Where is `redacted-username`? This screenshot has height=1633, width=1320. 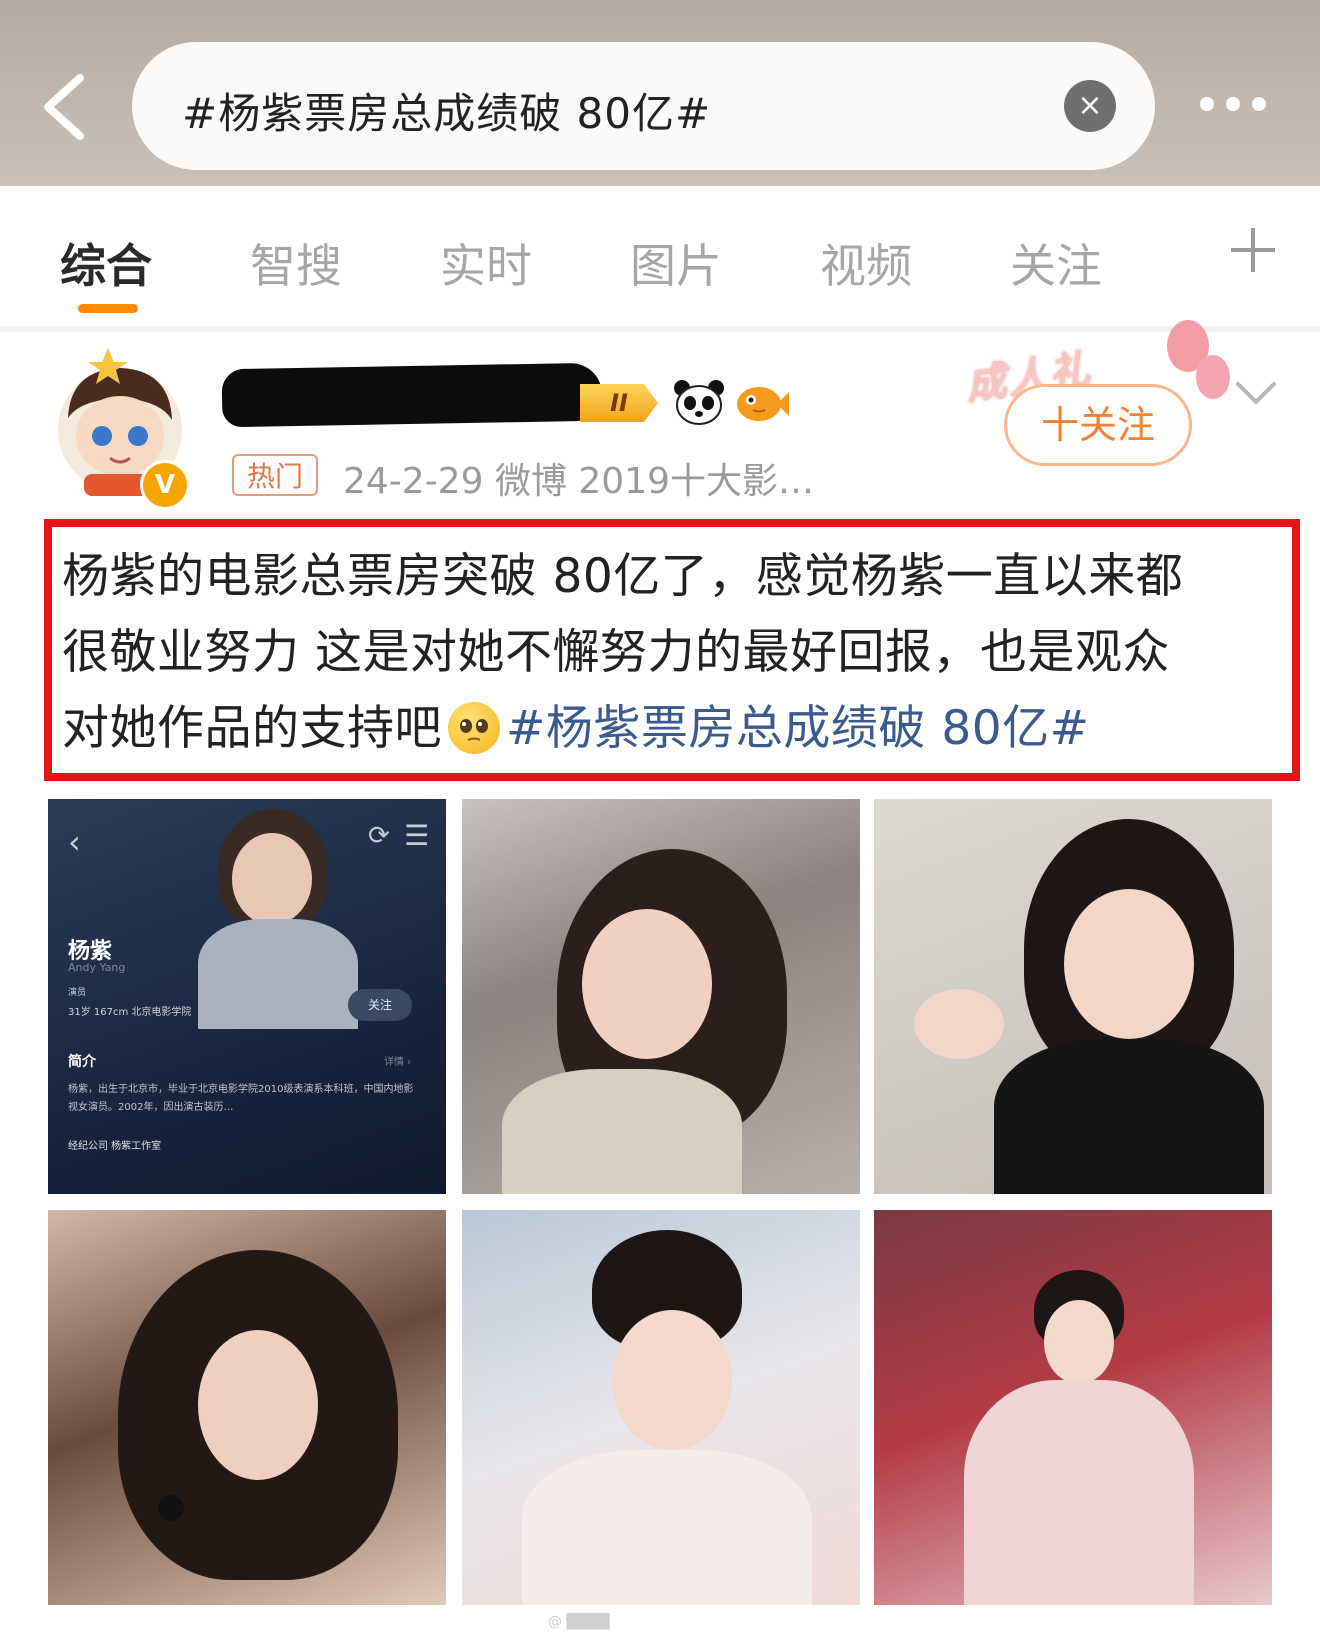 redacted-username is located at coordinates (412, 395).